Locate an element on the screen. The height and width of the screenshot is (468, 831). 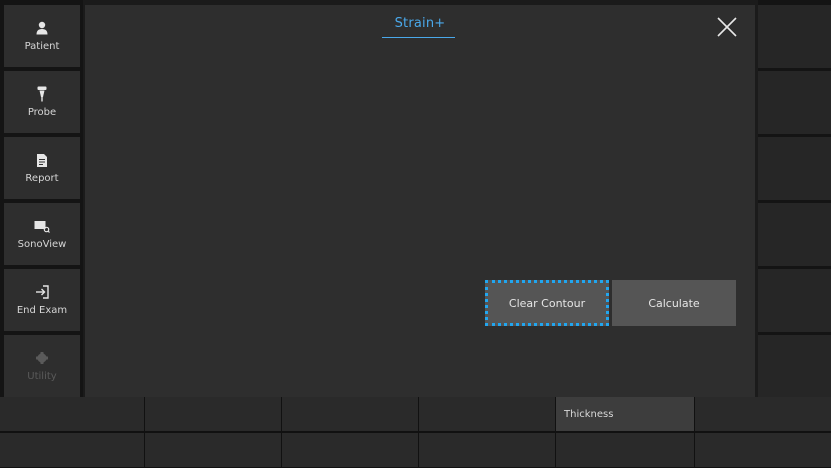
gear-icon is located at coordinates (42, 358).